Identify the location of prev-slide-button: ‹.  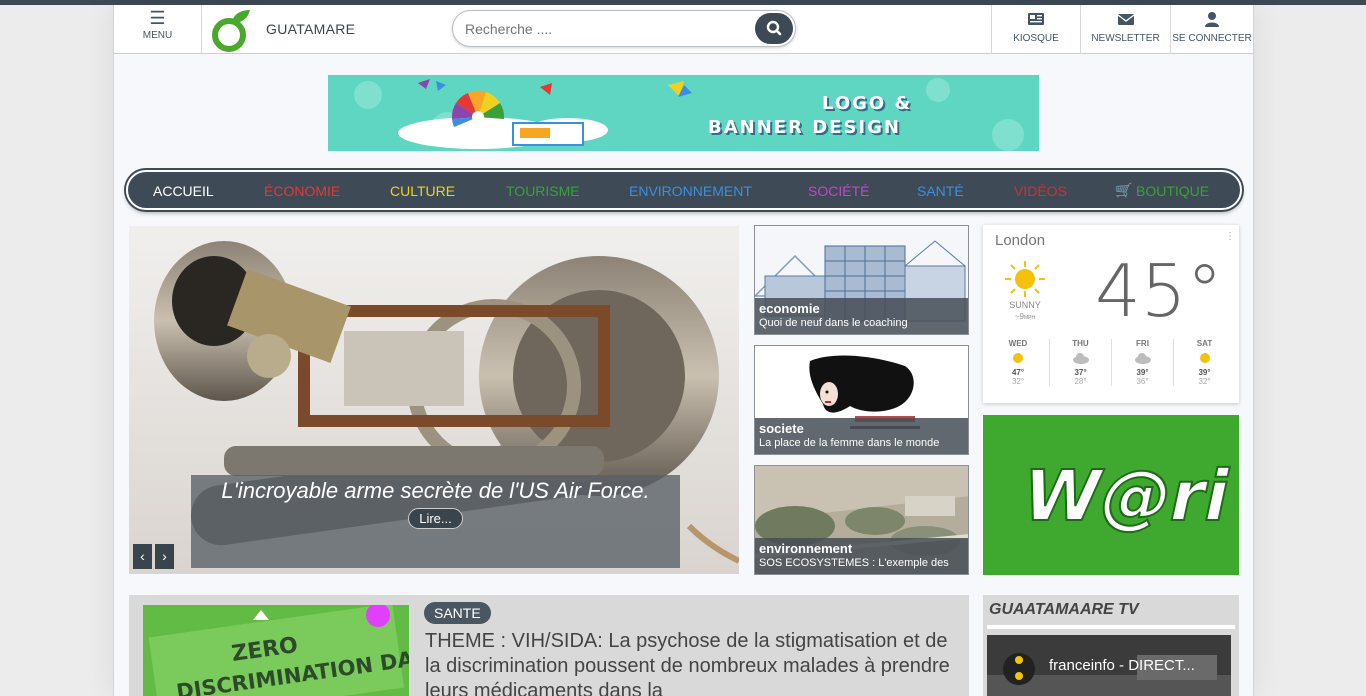
(142, 556).